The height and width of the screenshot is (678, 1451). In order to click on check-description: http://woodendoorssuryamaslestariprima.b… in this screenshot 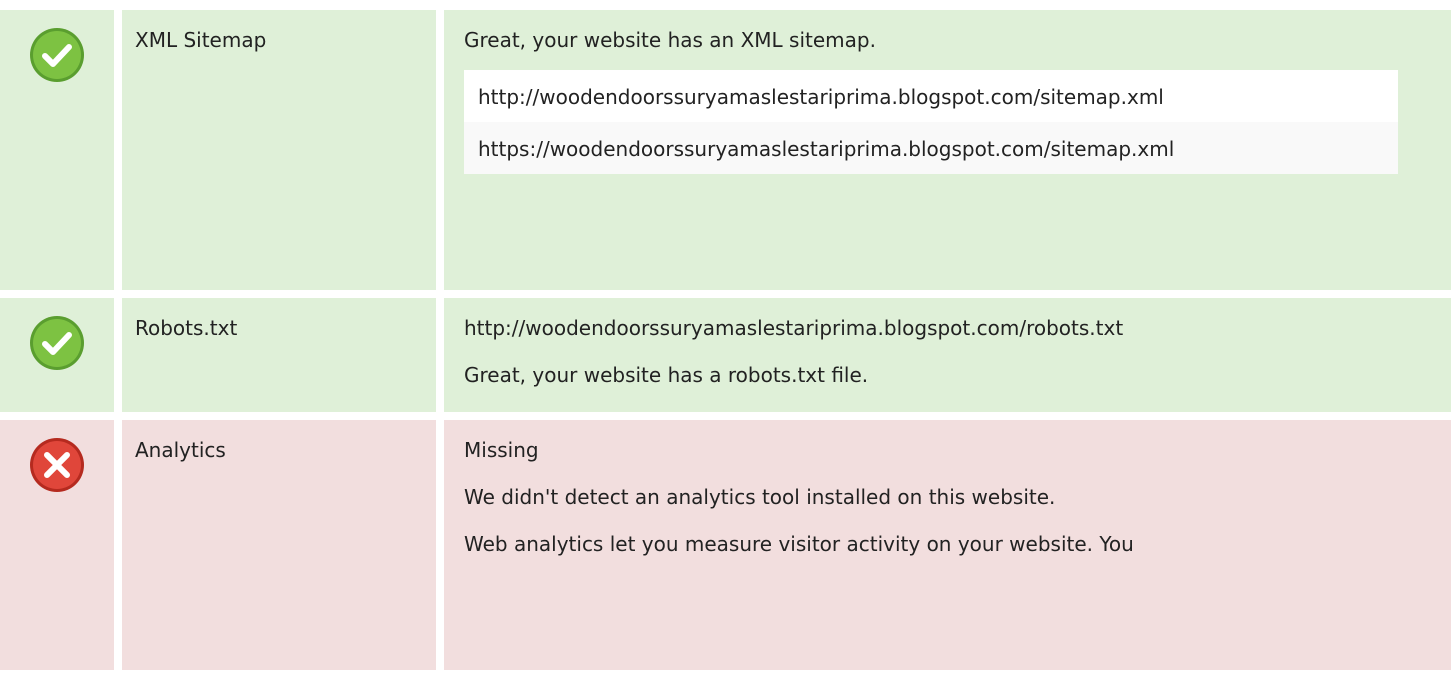, I will do `click(947, 355)`.